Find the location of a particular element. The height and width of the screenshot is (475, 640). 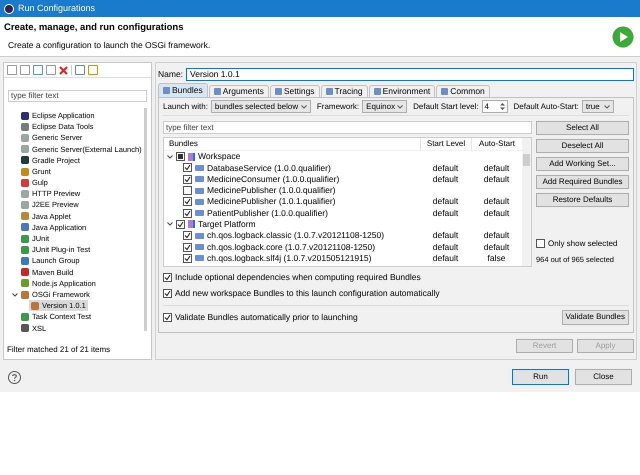

dropdown: true is located at coordinates (598, 106).